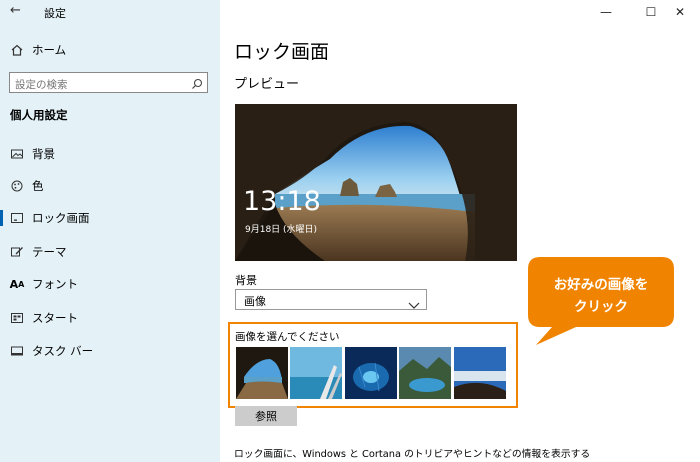 The height and width of the screenshot is (462, 700). Describe the element at coordinates (282, 201) in the screenshot. I see `preview-time: 13:18` at that location.